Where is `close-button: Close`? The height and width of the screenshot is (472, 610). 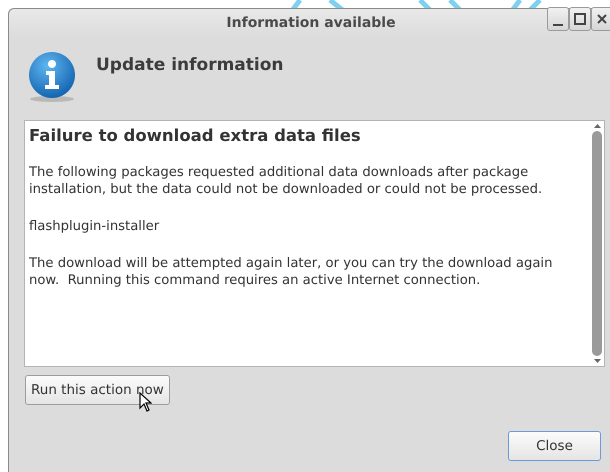 close-button: Close is located at coordinates (554, 446).